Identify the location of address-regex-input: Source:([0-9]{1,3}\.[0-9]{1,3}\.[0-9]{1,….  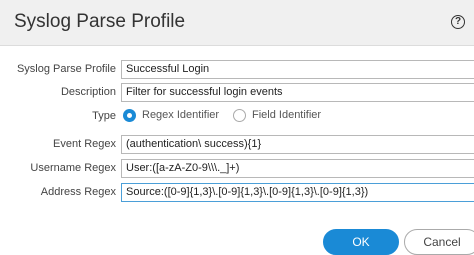
(297, 192).